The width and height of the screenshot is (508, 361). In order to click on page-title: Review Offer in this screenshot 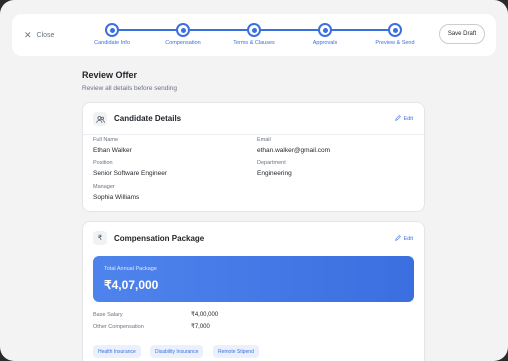, I will do `click(110, 75)`.